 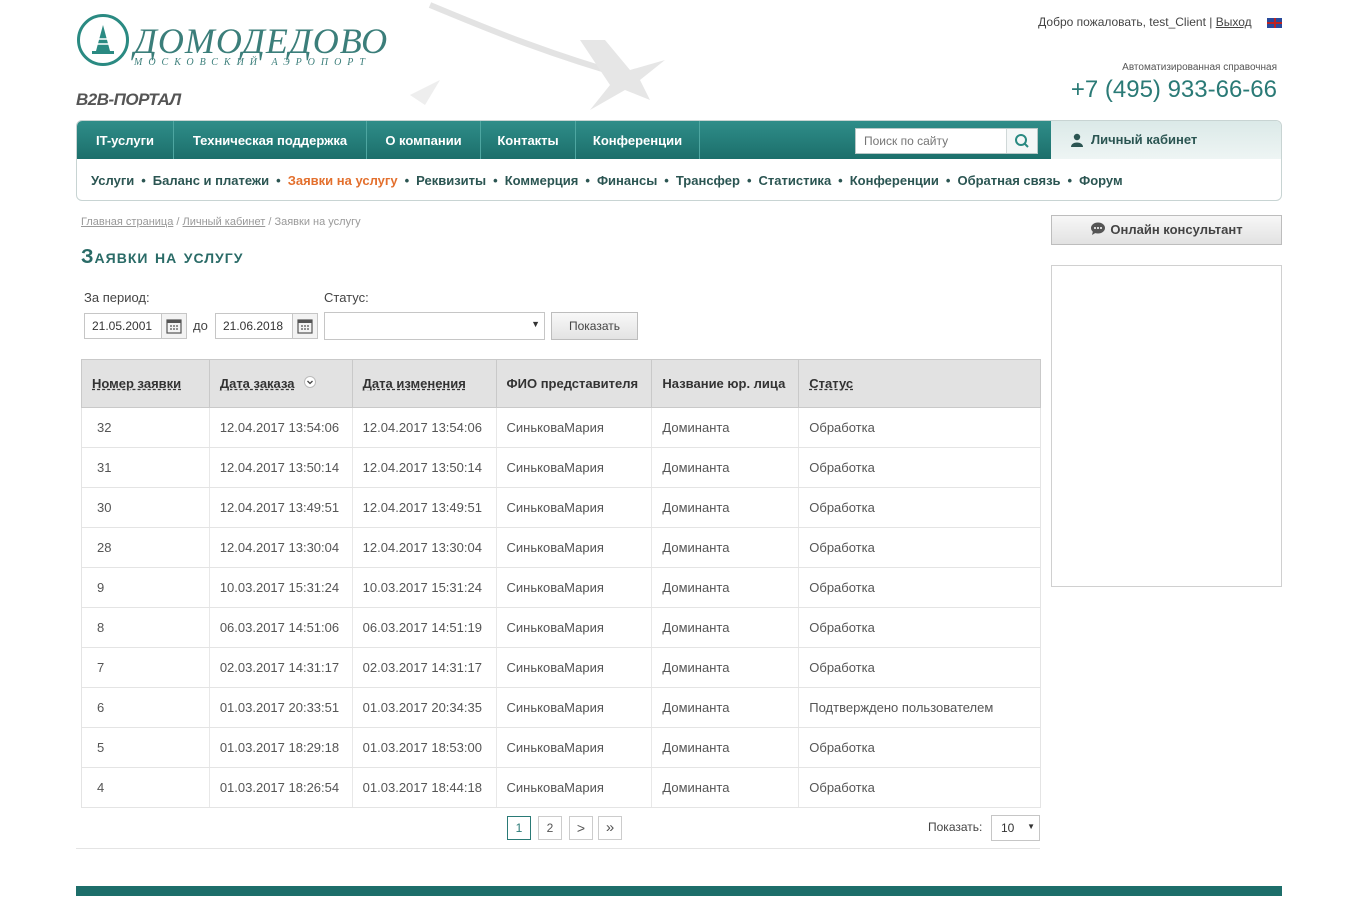 What do you see at coordinates (117, 297) in the screenshot?
I see `period-label: За период:` at bounding box center [117, 297].